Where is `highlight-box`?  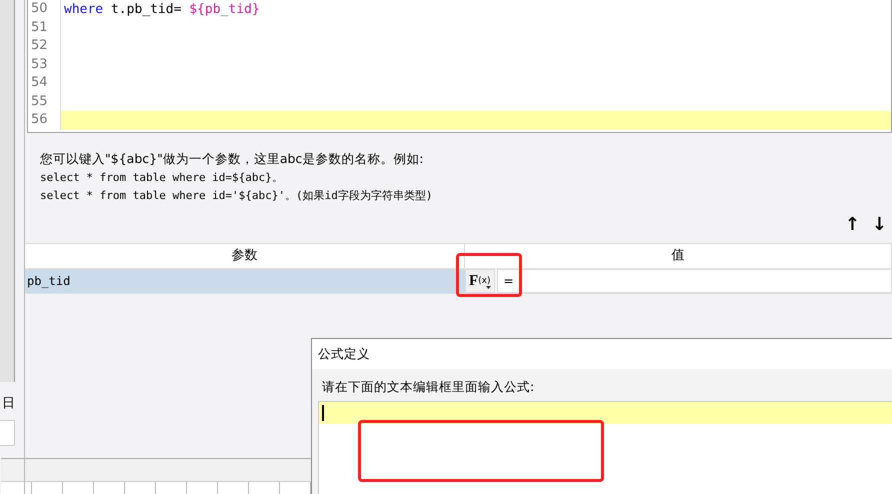
highlight-box is located at coordinates (489, 275).